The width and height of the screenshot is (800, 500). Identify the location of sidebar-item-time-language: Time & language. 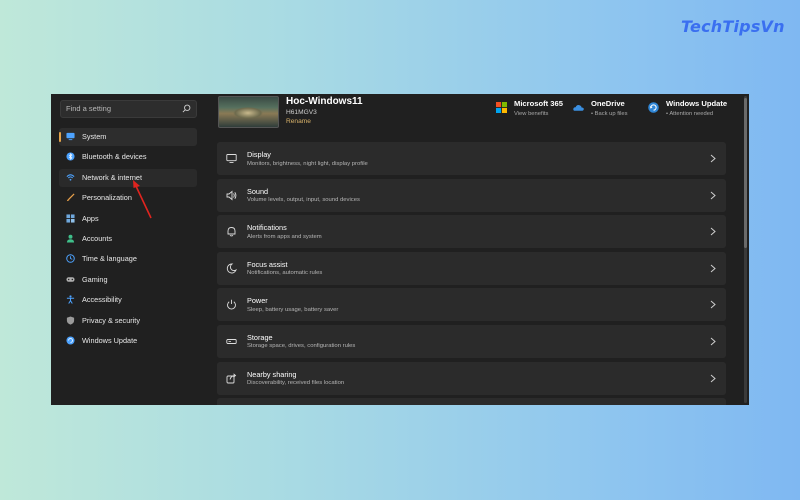
(128, 259).